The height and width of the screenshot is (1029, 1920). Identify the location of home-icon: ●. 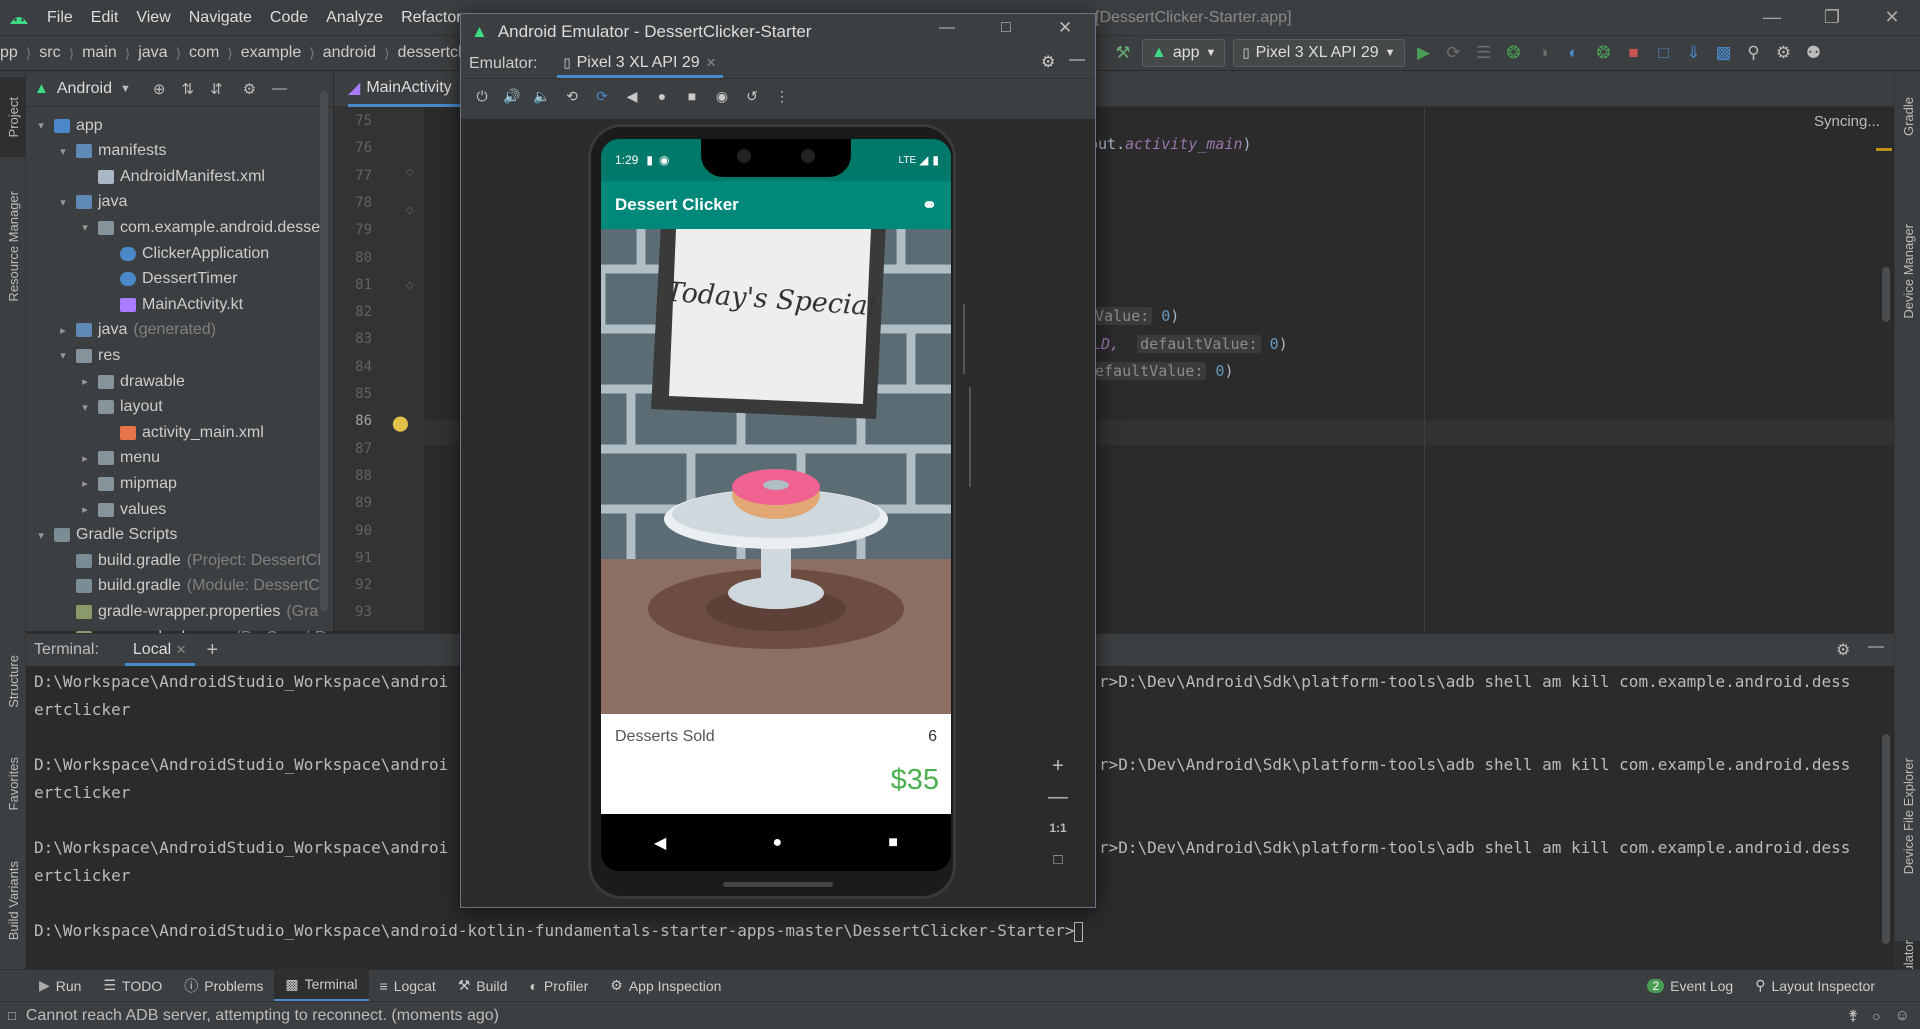
(777, 843).